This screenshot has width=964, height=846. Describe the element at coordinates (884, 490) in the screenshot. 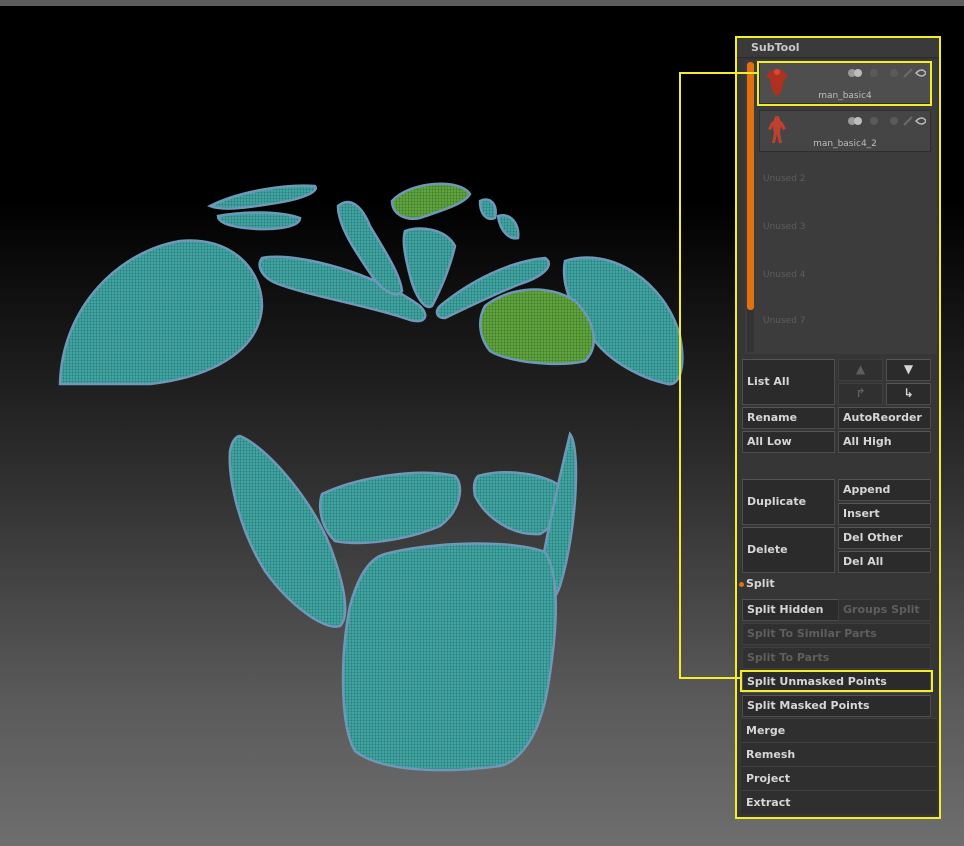

I see `append-button: Append` at that location.